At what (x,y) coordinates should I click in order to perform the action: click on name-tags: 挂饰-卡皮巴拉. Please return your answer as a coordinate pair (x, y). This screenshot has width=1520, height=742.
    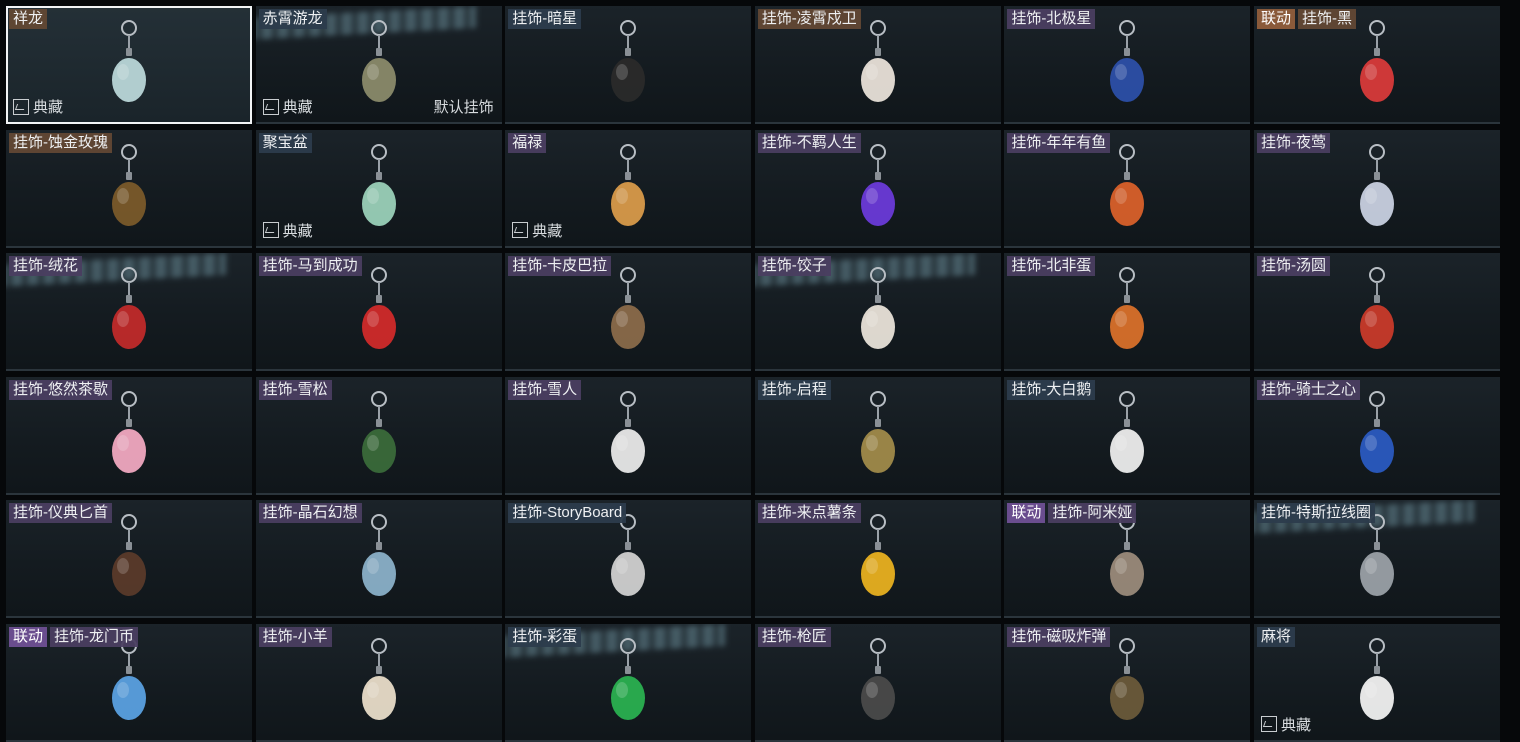
    Looking at the image, I should click on (560, 266).